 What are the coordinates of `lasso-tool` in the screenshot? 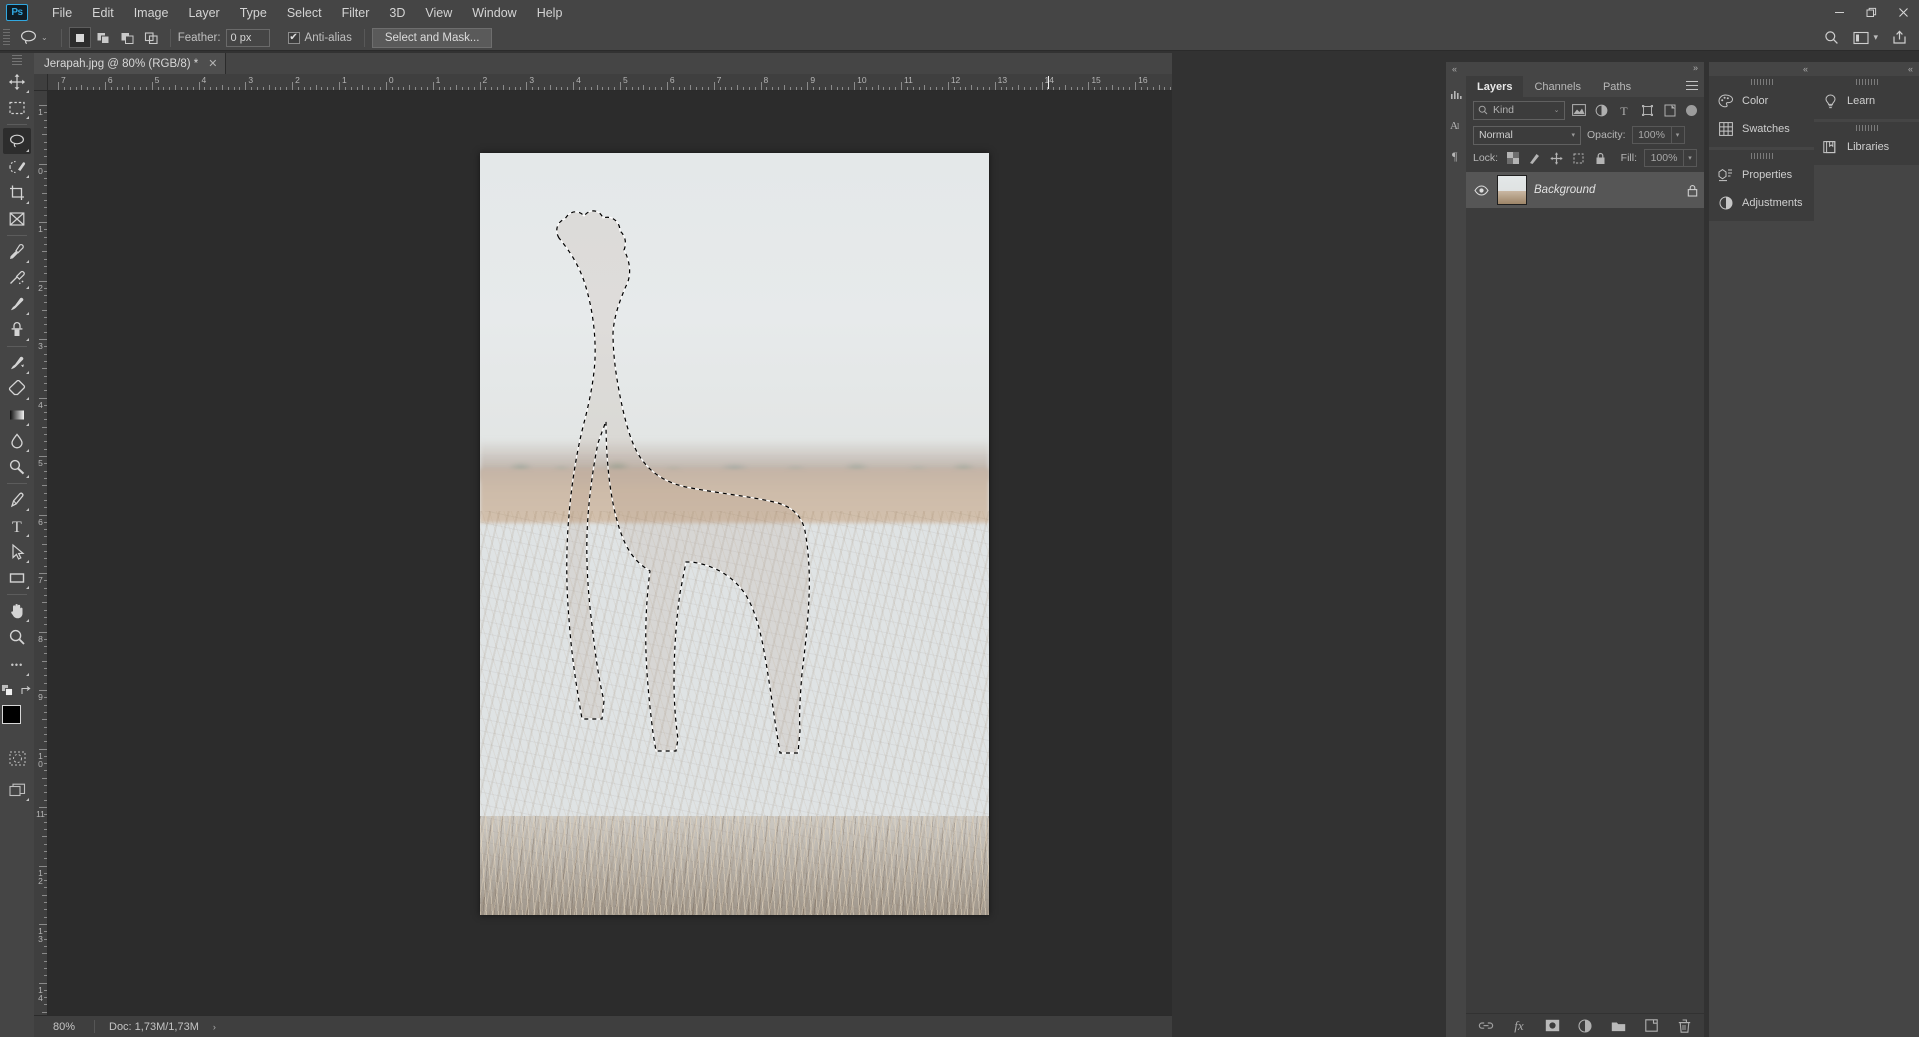 It's located at (17, 141).